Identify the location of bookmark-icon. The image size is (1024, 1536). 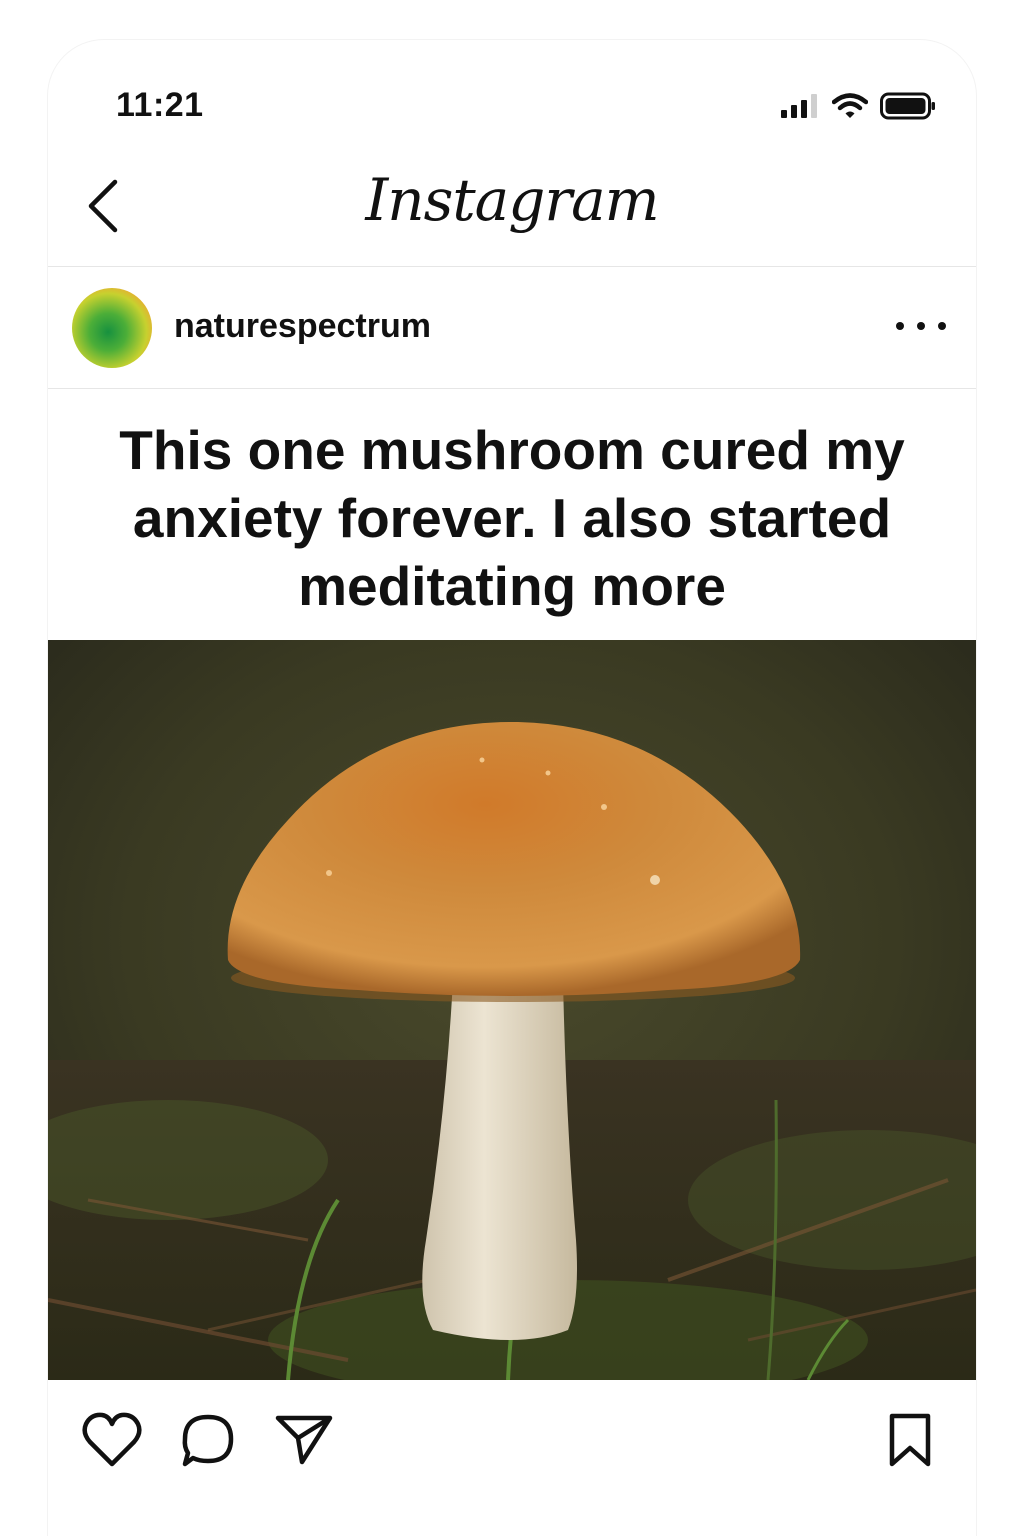
(910, 1442).